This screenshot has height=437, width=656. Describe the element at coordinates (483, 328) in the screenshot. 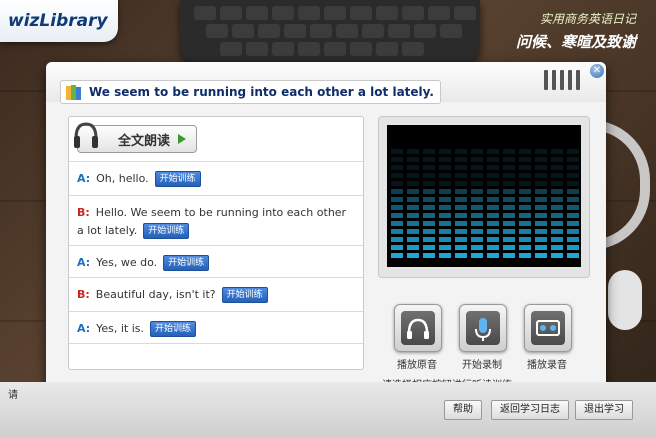

I see `start-record-button` at that location.